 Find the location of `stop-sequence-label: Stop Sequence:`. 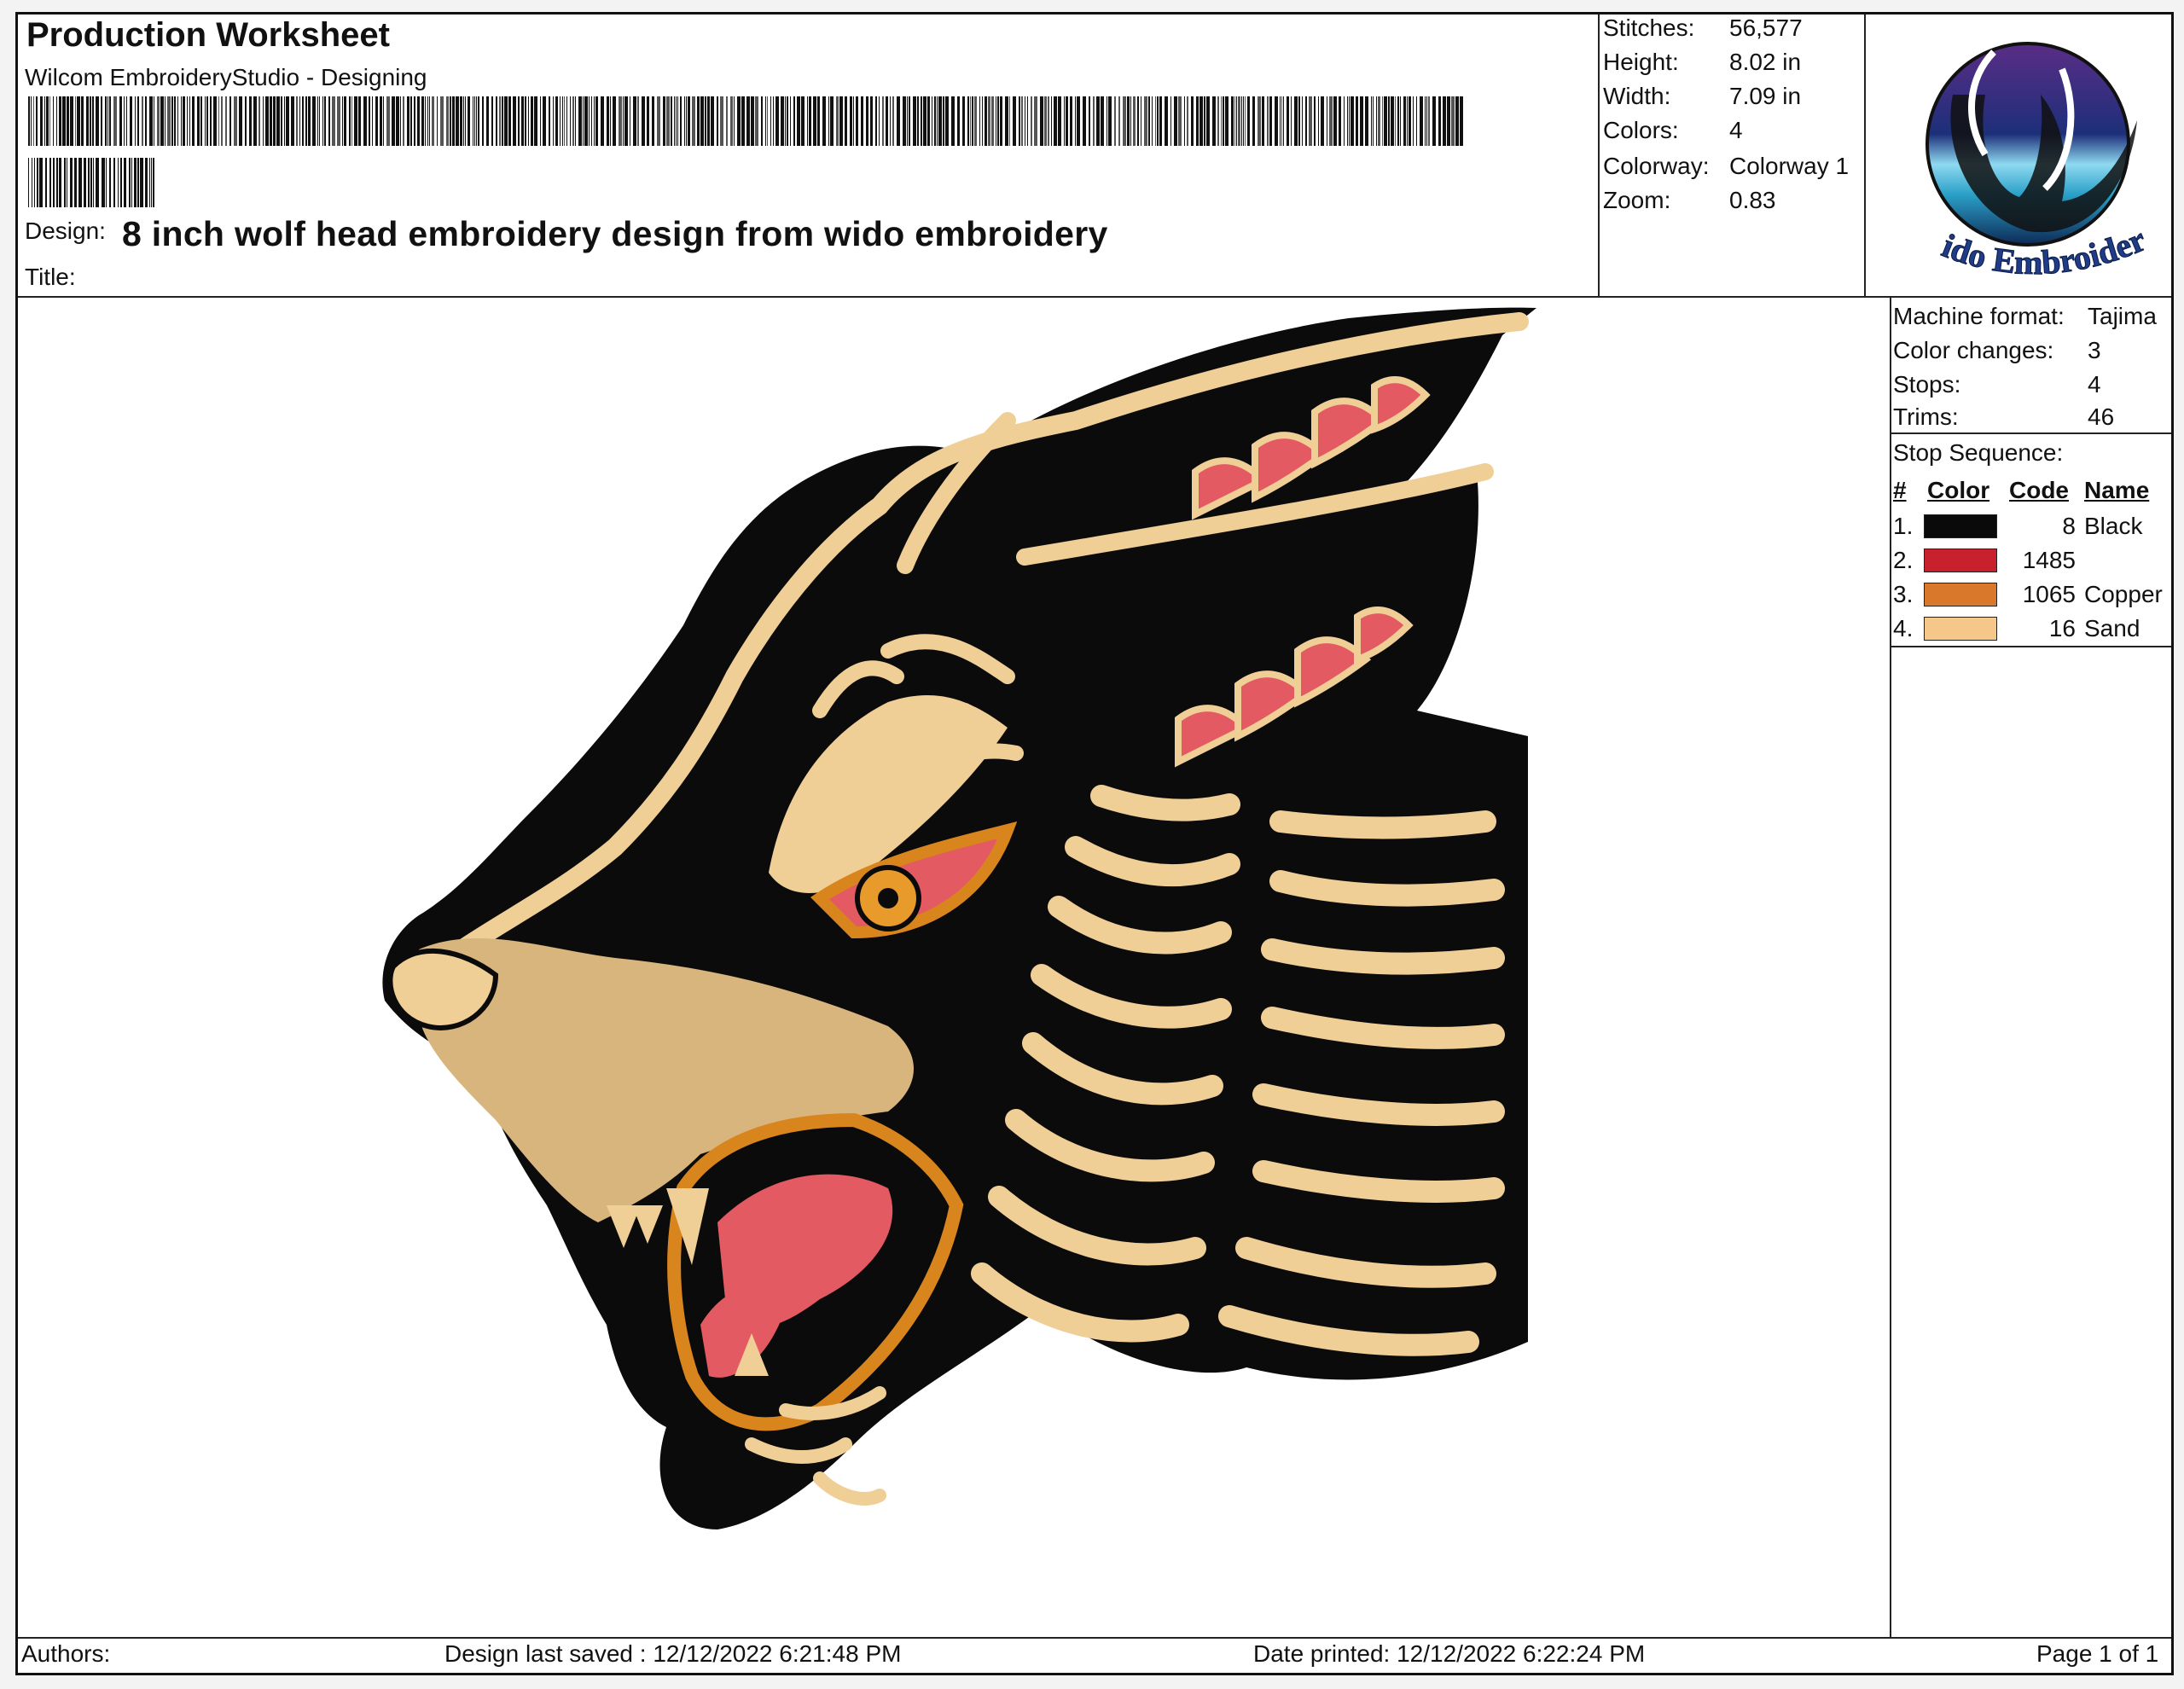

stop-sequence-label: Stop Sequence: is located at coordinates (1978, 453).